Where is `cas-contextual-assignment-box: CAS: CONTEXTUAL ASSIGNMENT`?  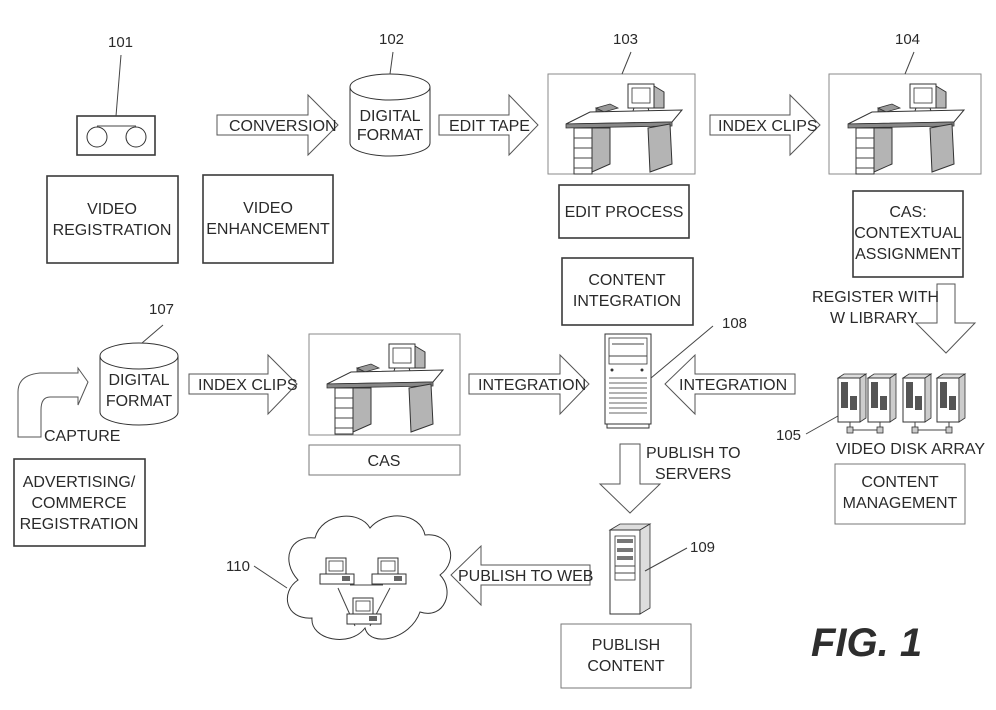 cas-contextual-assignment-box: CAS: CONTEXTUAL ASSIGNMENT is located at coordinates (908, 234).